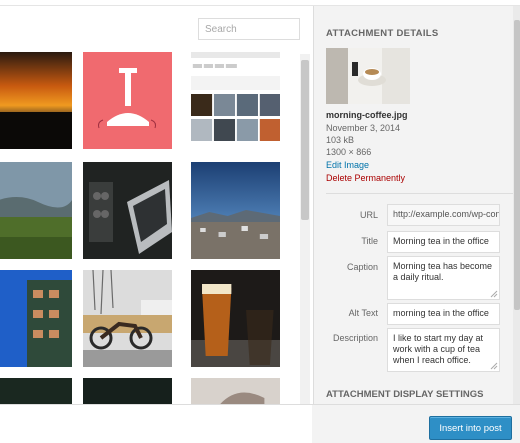  What do you see at coordinates (368, 76) in the screenshot?
I see `attachment-preview-image` at bounding box center [368, 76].